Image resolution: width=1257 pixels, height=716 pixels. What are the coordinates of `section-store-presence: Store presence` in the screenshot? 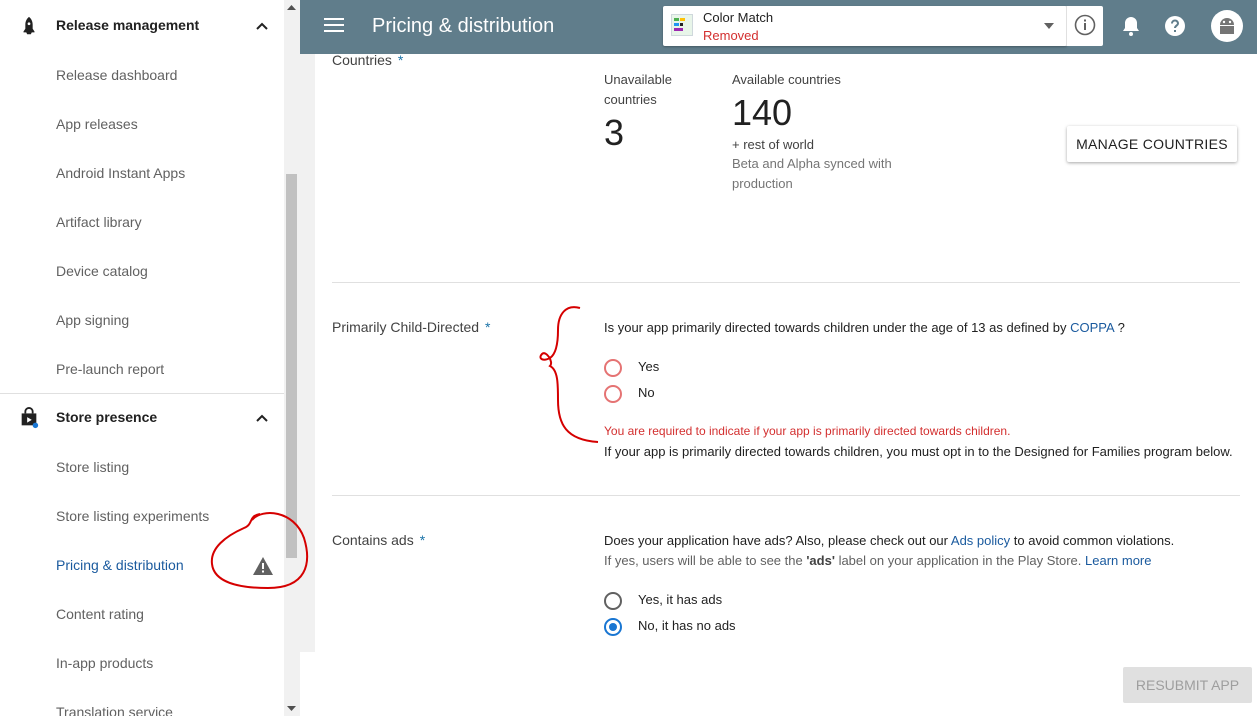 It's located at (142, 417).